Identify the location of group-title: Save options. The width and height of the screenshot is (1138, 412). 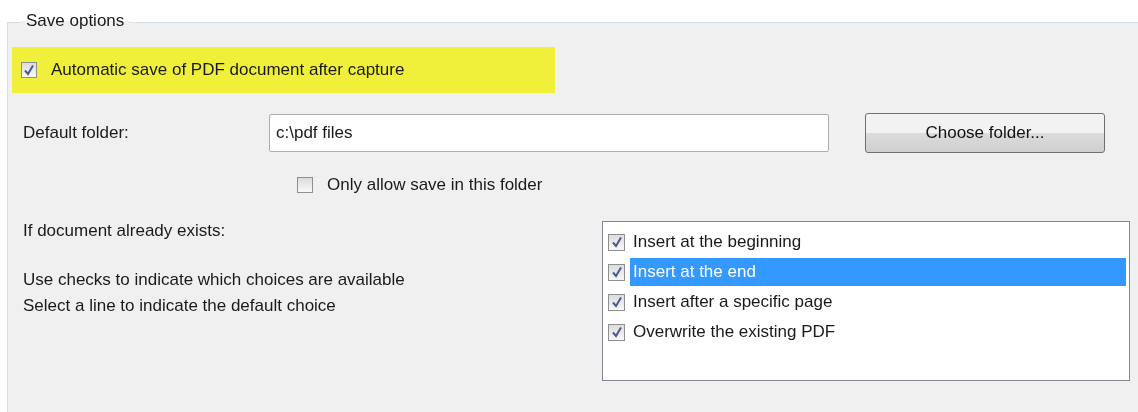
(75, 21).